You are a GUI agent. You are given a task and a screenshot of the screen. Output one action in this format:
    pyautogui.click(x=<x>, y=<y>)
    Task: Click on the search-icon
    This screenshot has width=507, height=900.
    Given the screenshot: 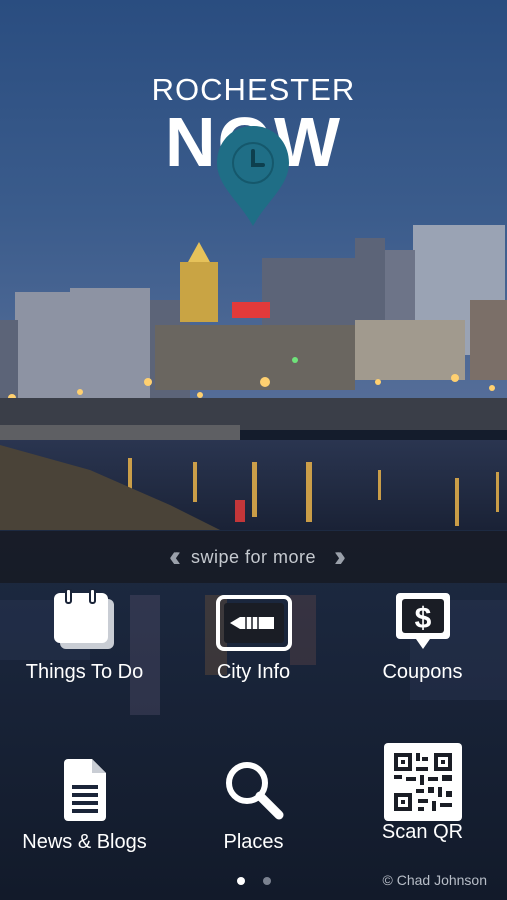 What is the action you would take?
    pyautogui.click(x=254, y=791)
    